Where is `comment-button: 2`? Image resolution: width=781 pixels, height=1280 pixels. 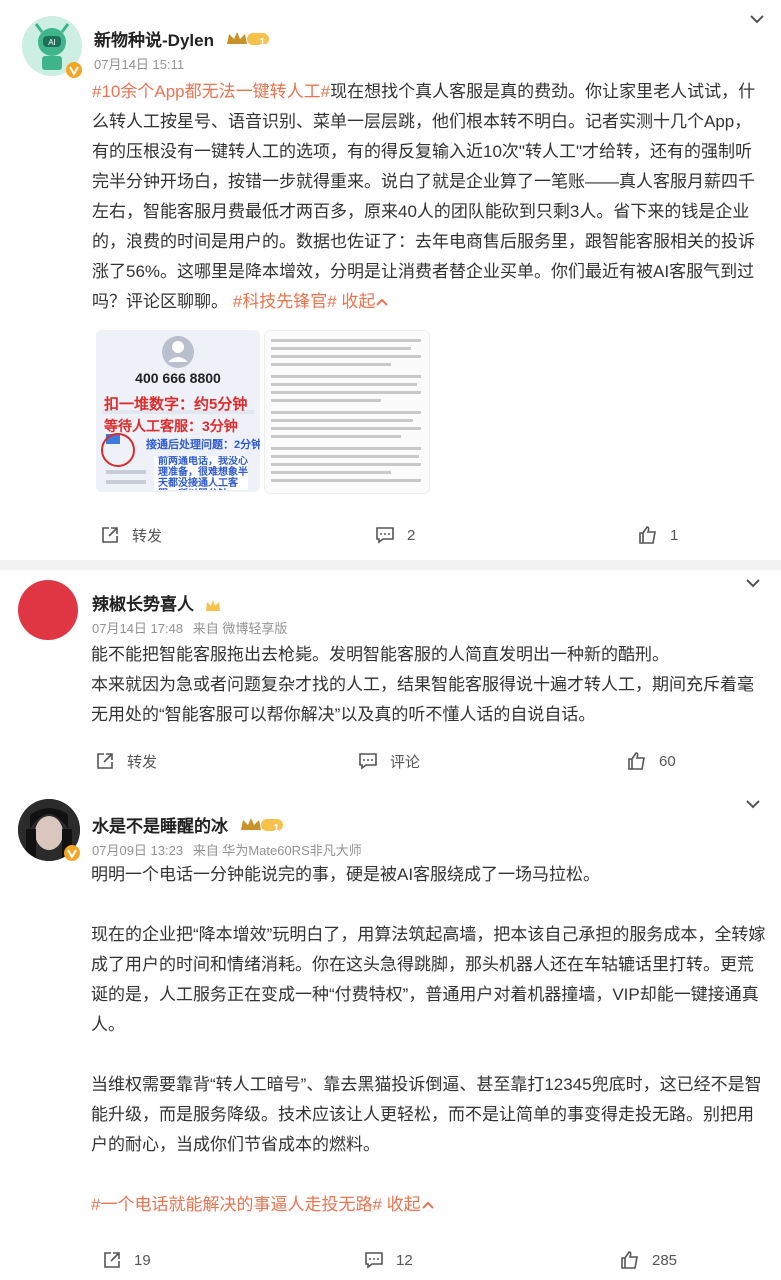
comment-button: 2 is located at coordinates (395, 535).